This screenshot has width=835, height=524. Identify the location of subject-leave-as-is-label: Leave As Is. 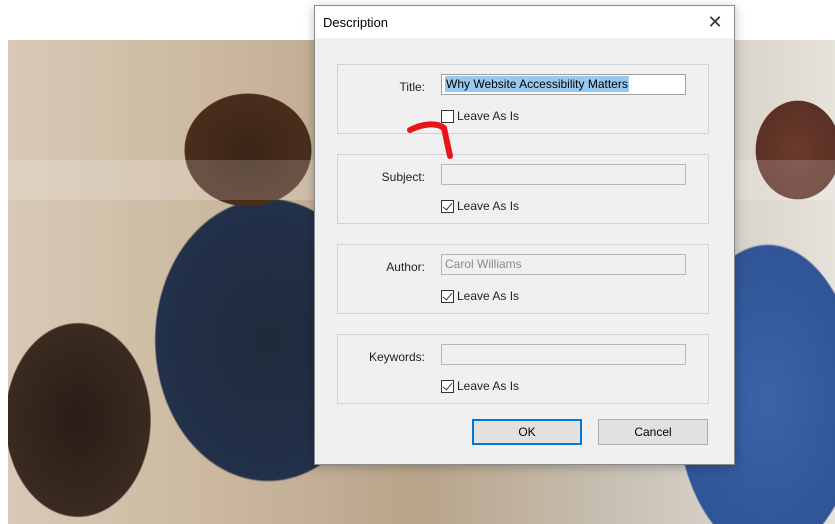
(488, 206).